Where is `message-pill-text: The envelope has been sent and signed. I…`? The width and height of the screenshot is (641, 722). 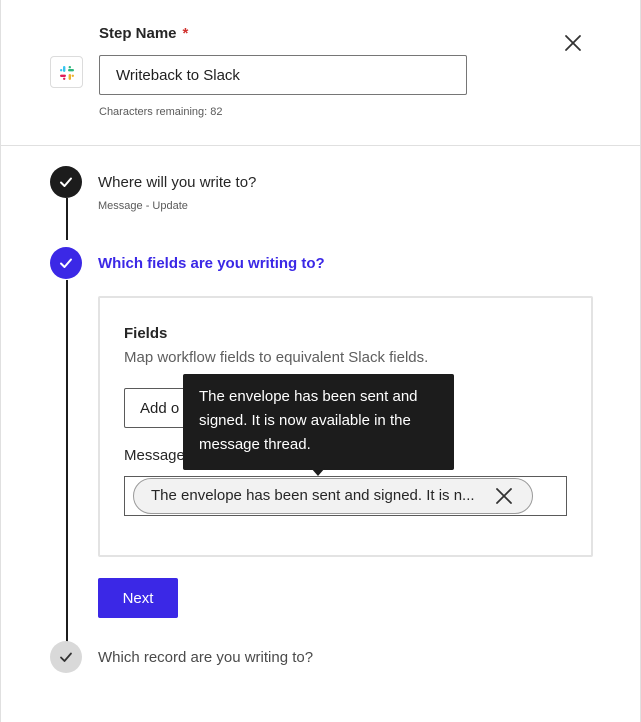
message-pill-text: The envelope has been sent and signed. I… is located at coordinates (313, 495).